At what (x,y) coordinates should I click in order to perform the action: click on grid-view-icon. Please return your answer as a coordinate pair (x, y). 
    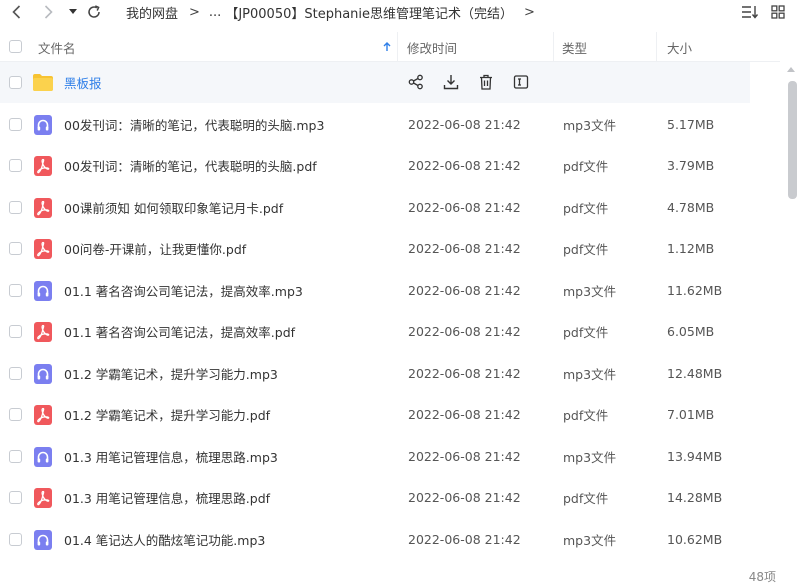
    Looking at the image, I should click on (778, 12).